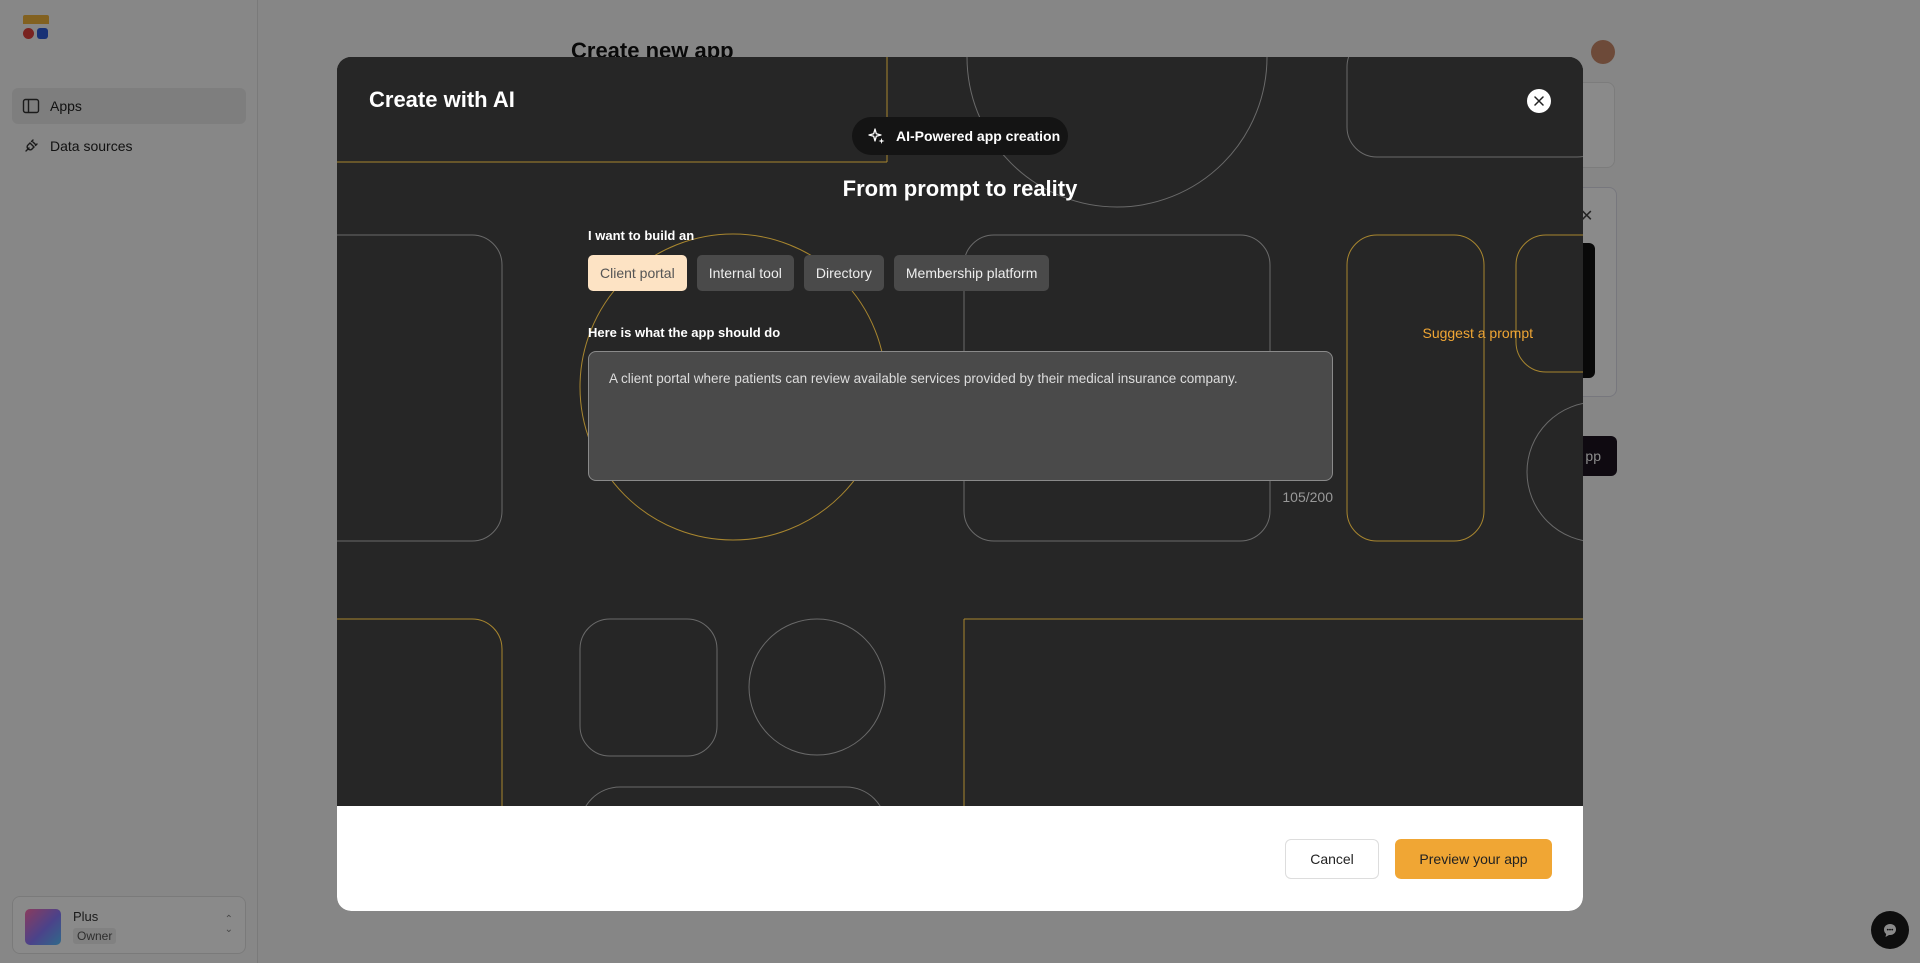 Image resolution: width=1920 pixels, height=963 pixels. Describe the element at coordinates (1307, 497) in the screenshot. I see `character-counter: 105/200` at that location.